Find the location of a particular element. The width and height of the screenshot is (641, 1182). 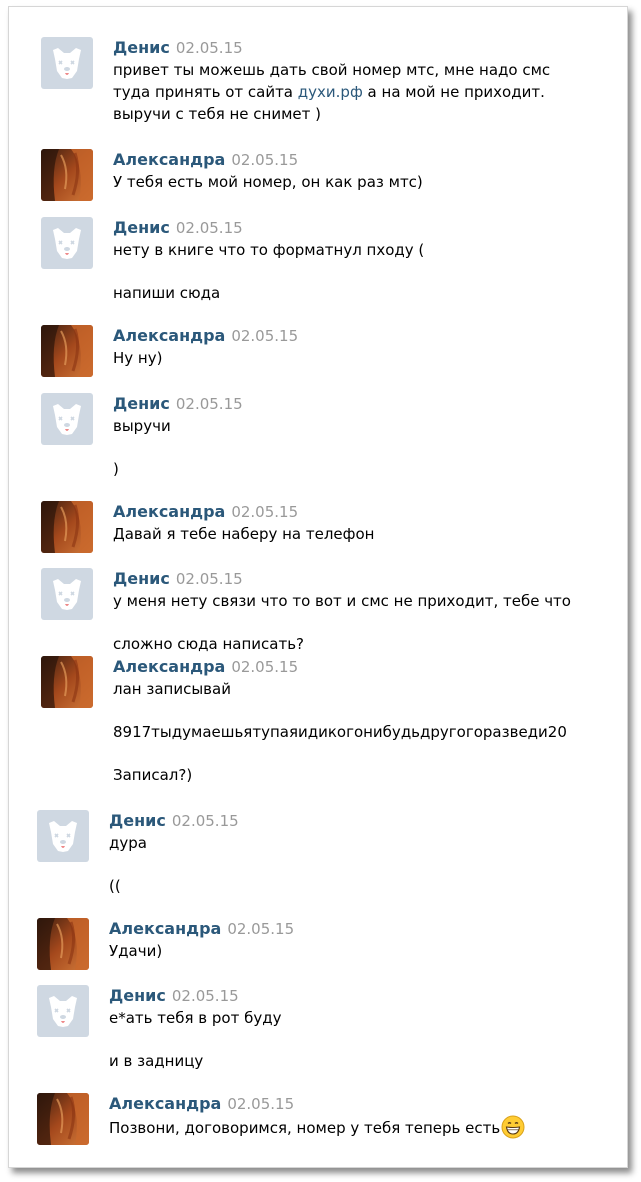

message-text: Удачи) is located at coordinates (353, 951).